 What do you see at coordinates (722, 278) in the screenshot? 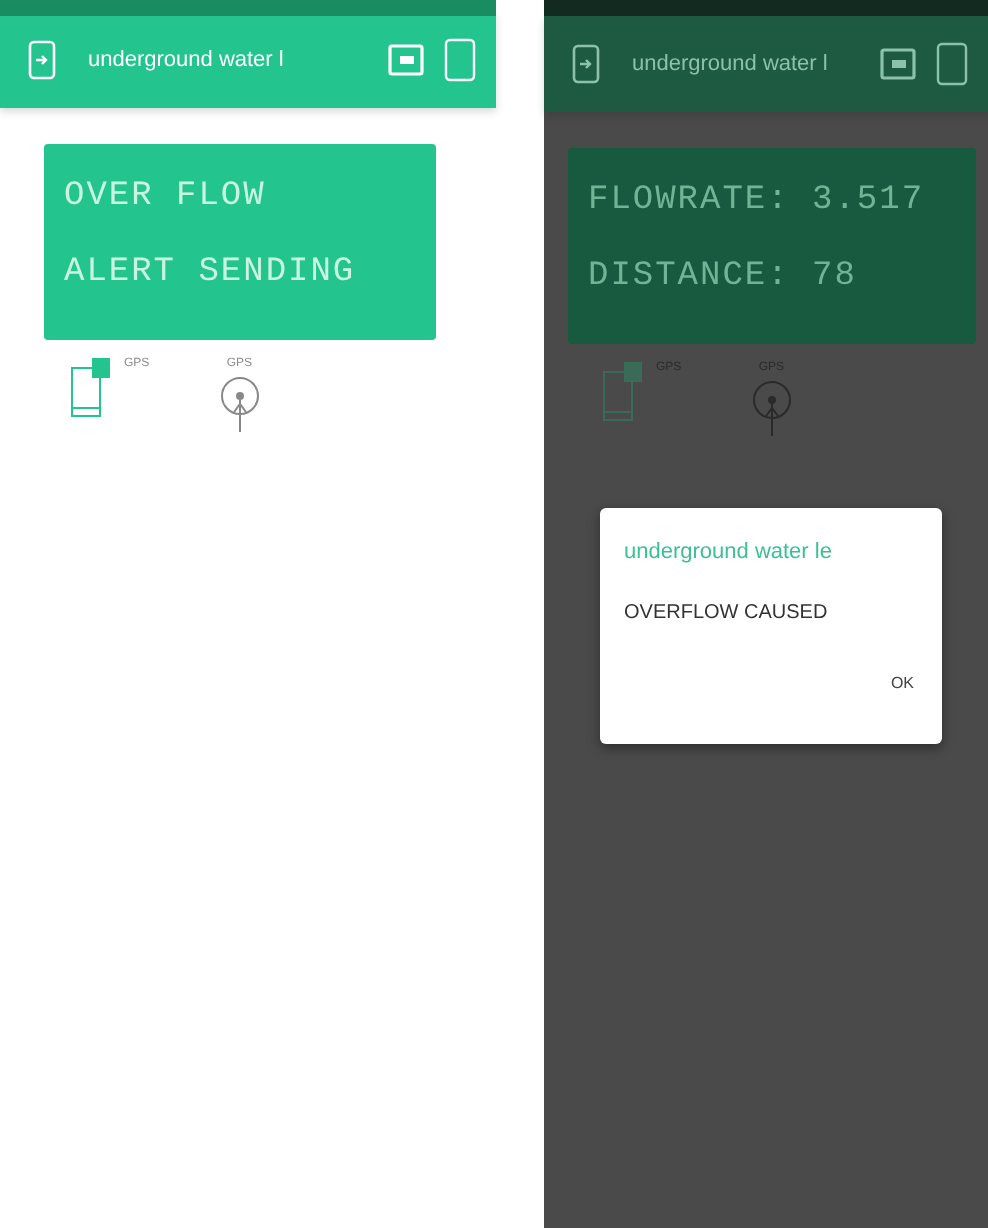
I see `lcd-text: DISTANCE: 78` at bounding box center [722, 278].